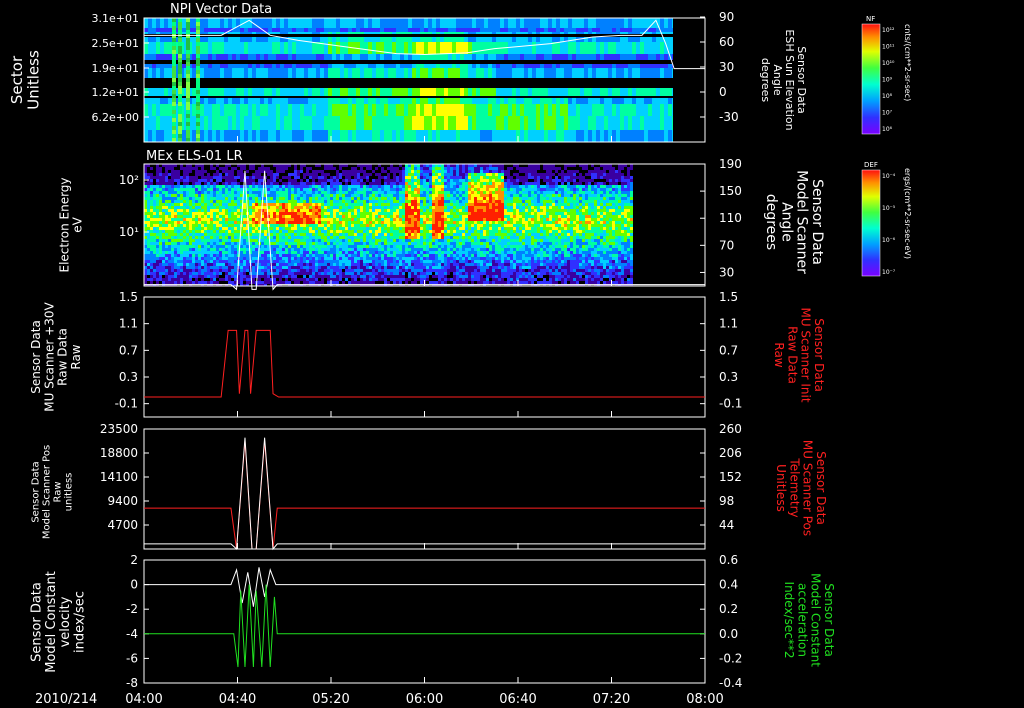 Image resolution: width=1024 pixels, height=708 pixels. Describe the element at coordinates (783, 79) in the screenshot. I see `panel-npi-y2label-text: Sensor DataESH Sun ElevationAngledegrees` at that location.